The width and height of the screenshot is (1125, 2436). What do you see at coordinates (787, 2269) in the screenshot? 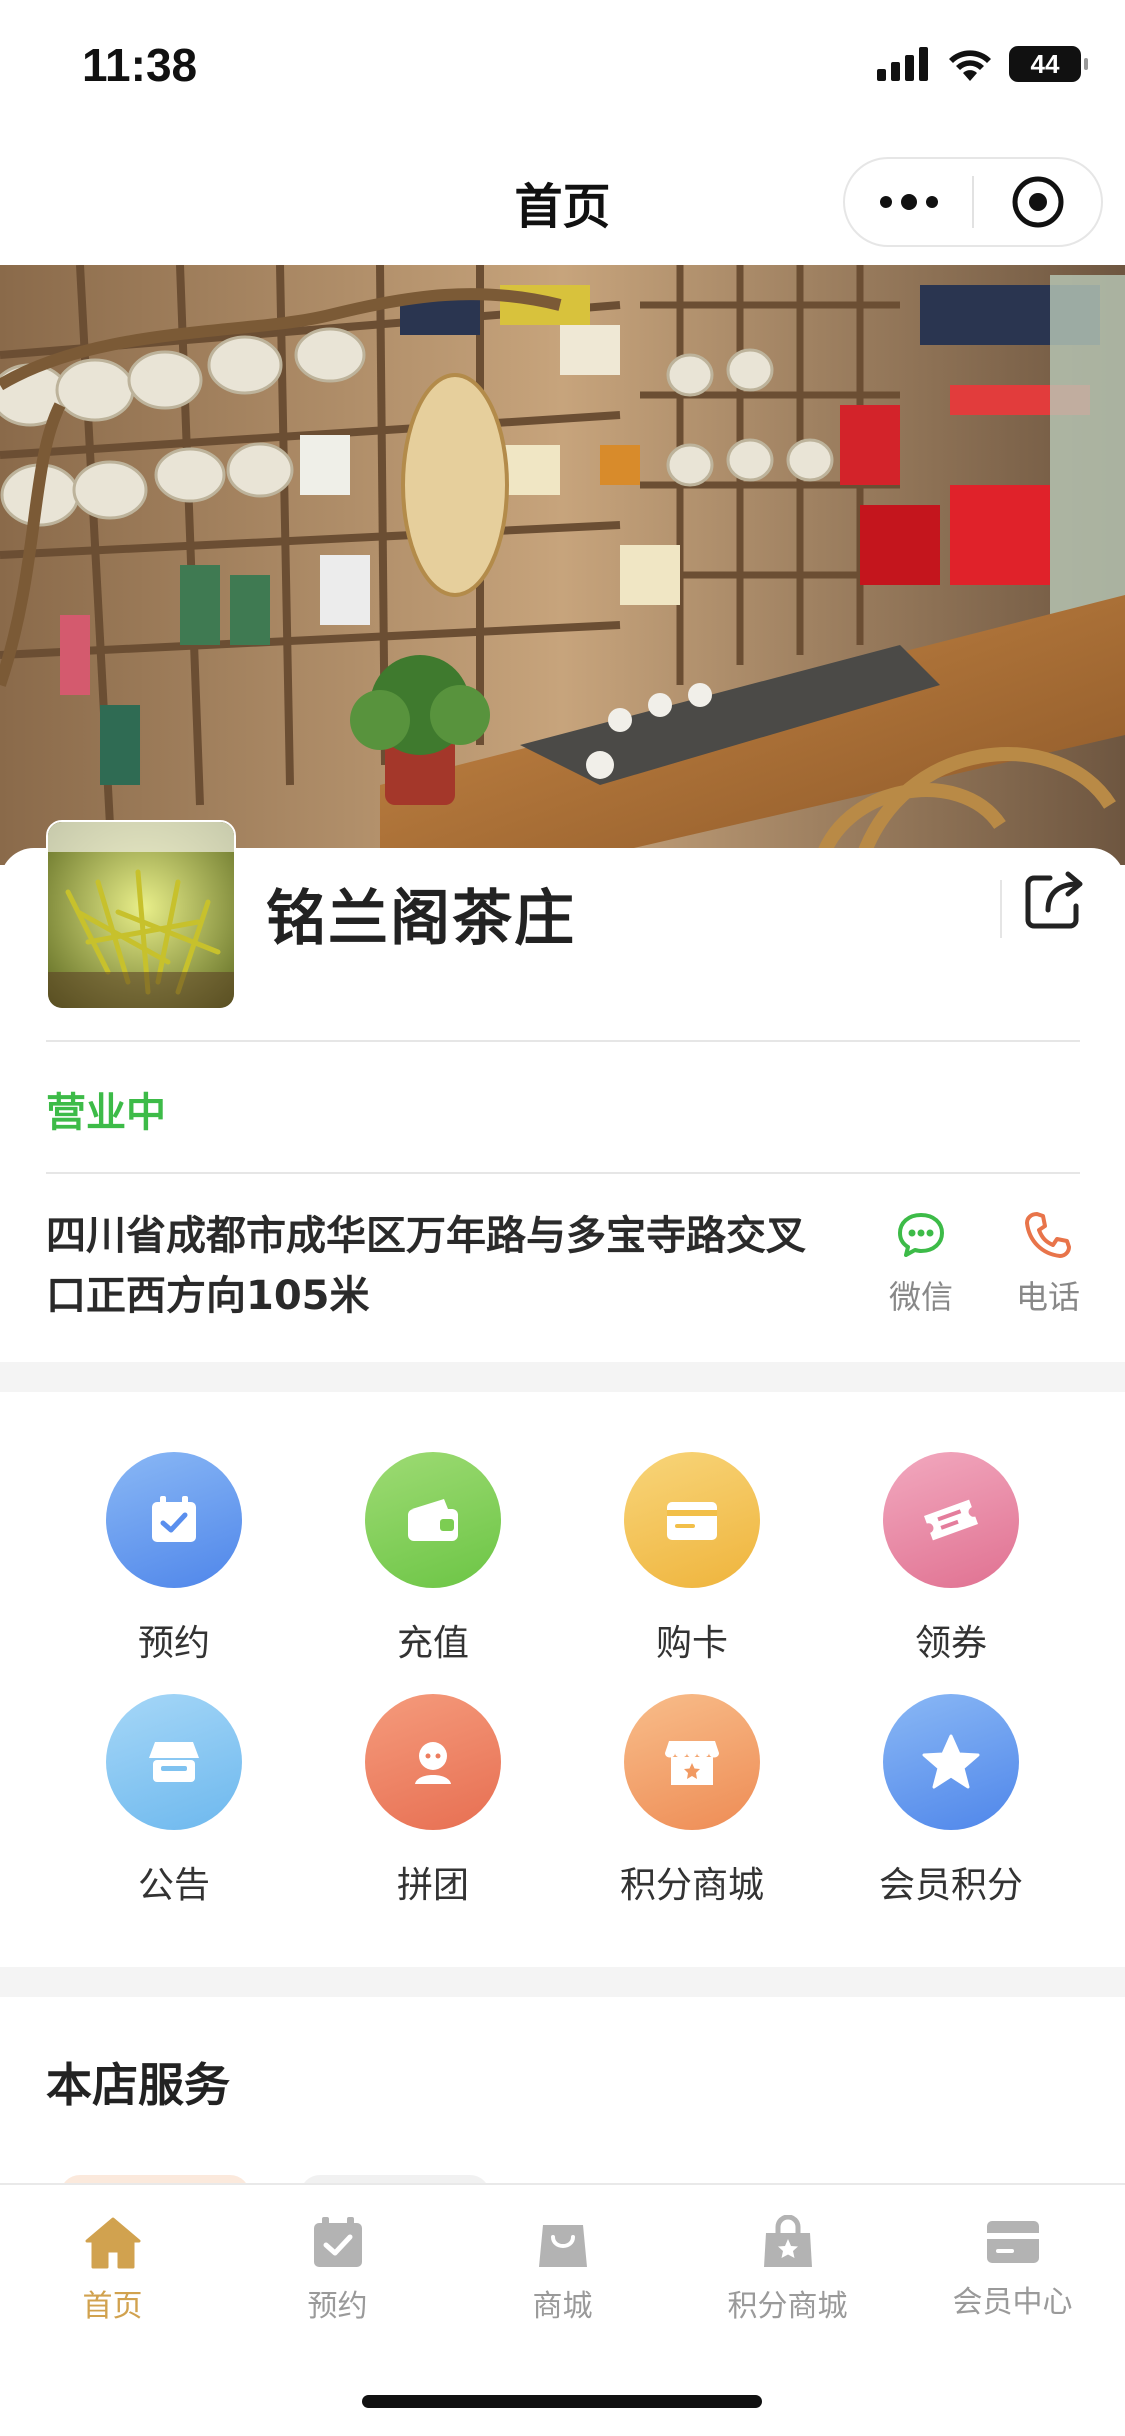
I see `tab-points-mall: 积分商城` at bounding box center [787, 2269].